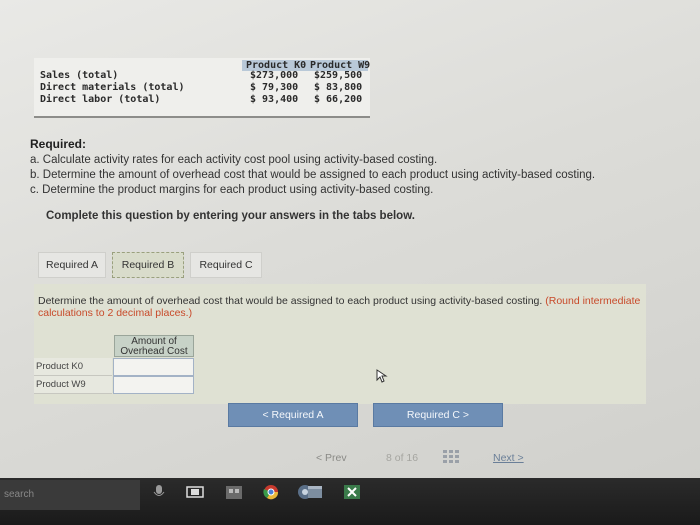 The height and width of the screenshot is (525, 700). What do you see at coordinates (271, 492) in the screenshot?
I see `chrome-icon` at bounding box center [271, 492].